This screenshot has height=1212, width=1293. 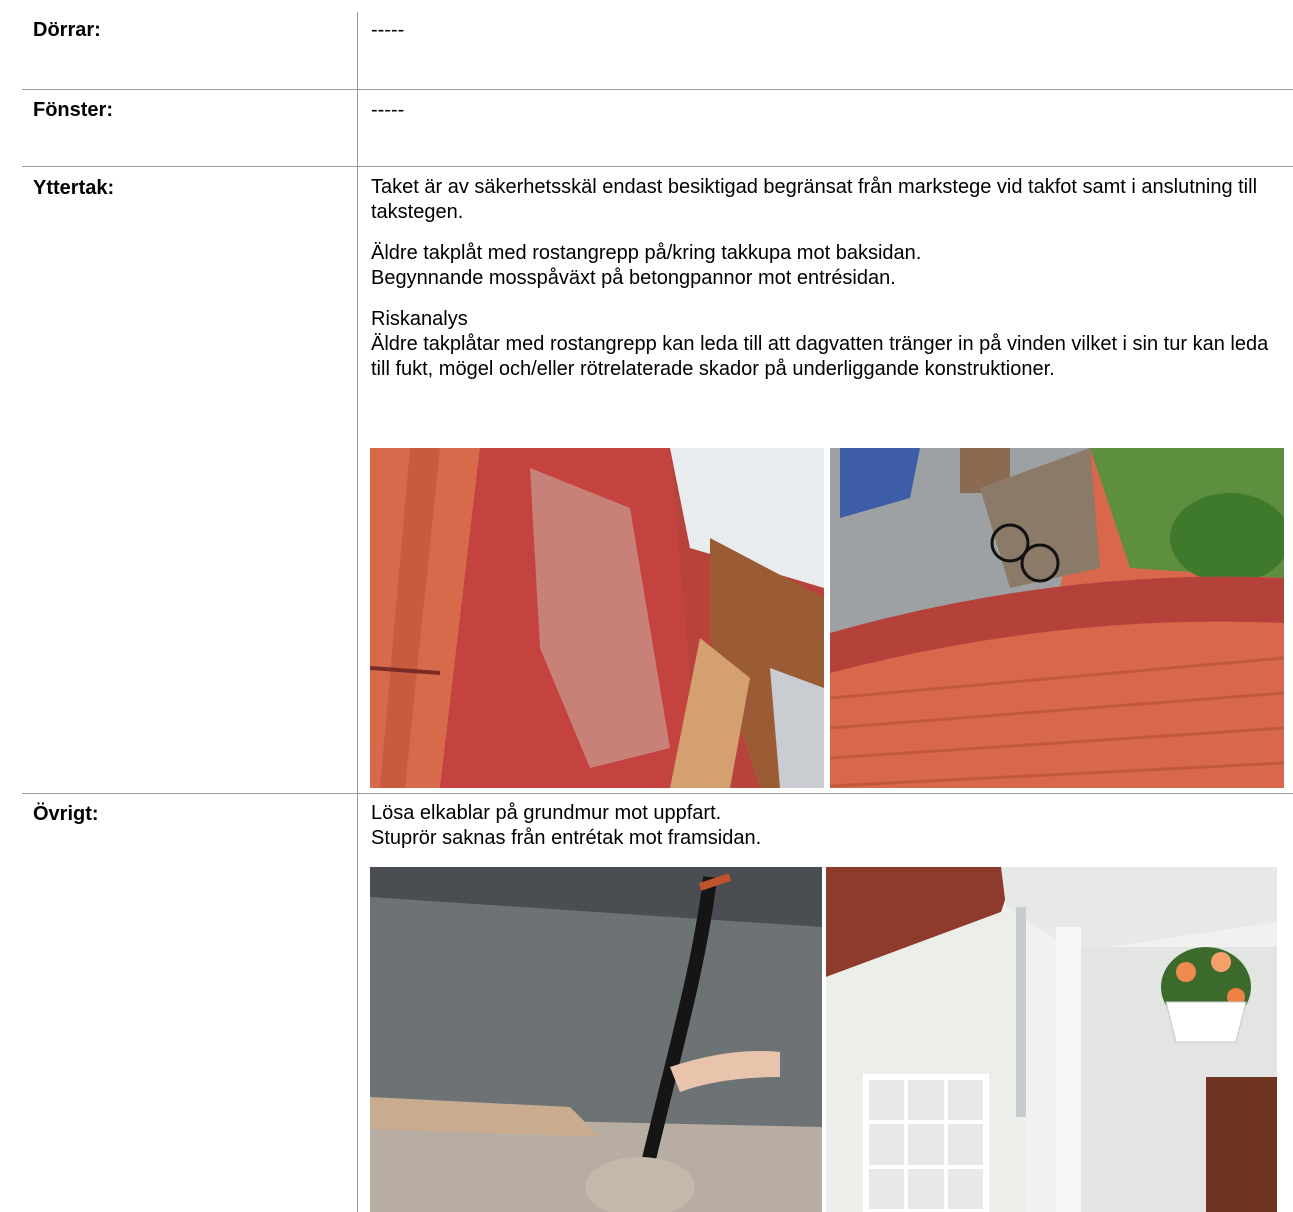 What do you see at coordinates (388, 30) in the screenshot?
I see `value-dorrar: -----` at bounding box center [388, 30].